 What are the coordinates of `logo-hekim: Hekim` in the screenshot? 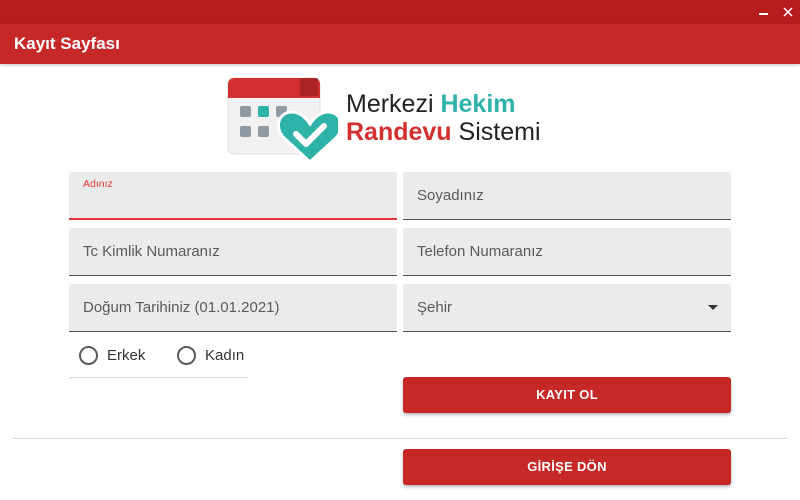 It's located at (478, 104).